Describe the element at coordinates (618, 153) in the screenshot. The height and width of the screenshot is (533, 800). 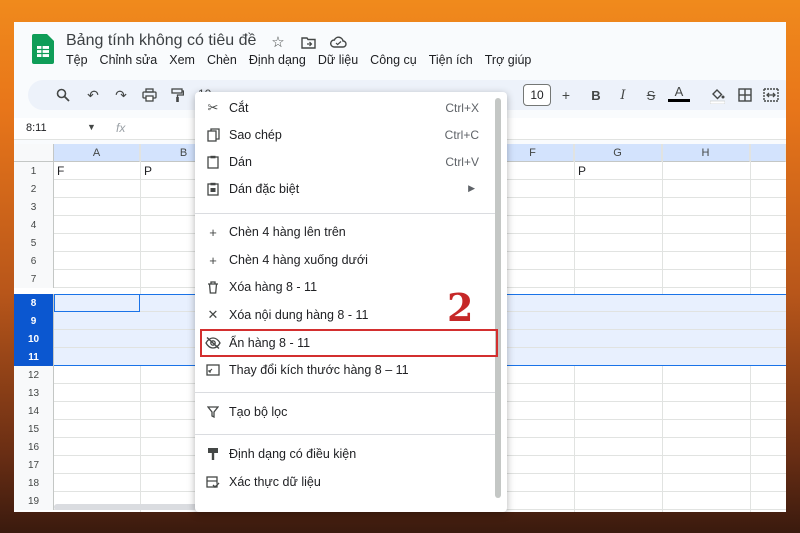
I see `column-header-g: G` at that location.